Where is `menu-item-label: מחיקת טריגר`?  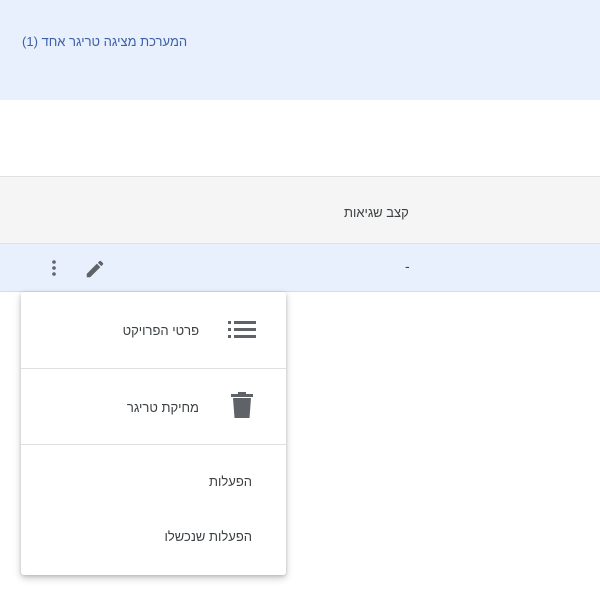
menu-item-label: מחיקת טריגר is located at coordinates (162, 407).